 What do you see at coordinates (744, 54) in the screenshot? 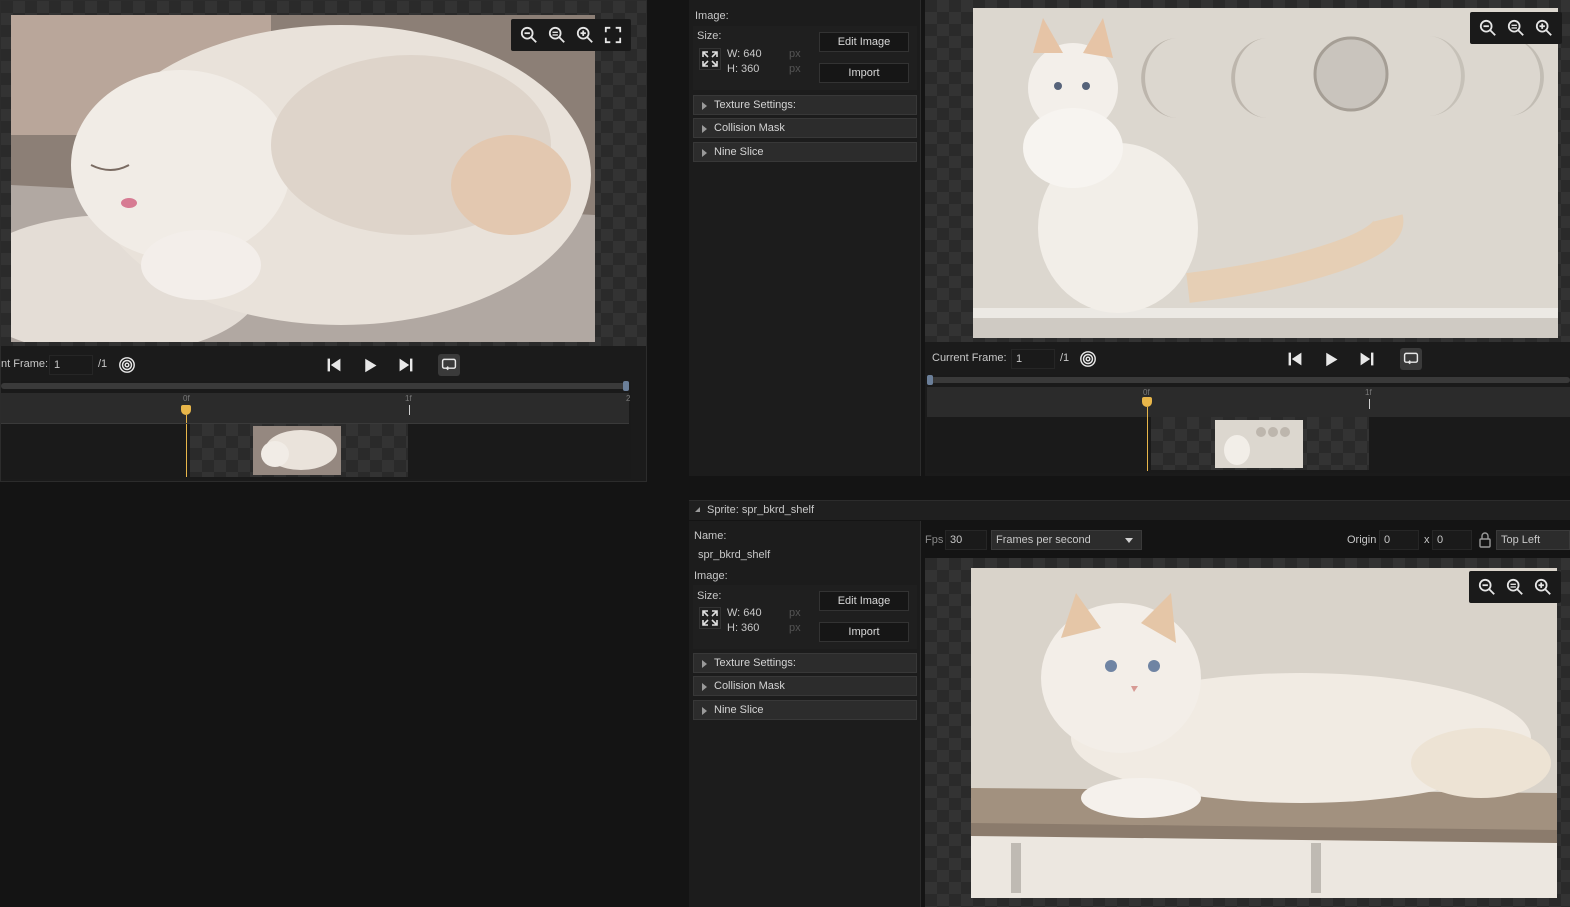
I see `width-value: W: 640` at bounding box center [744, 54].